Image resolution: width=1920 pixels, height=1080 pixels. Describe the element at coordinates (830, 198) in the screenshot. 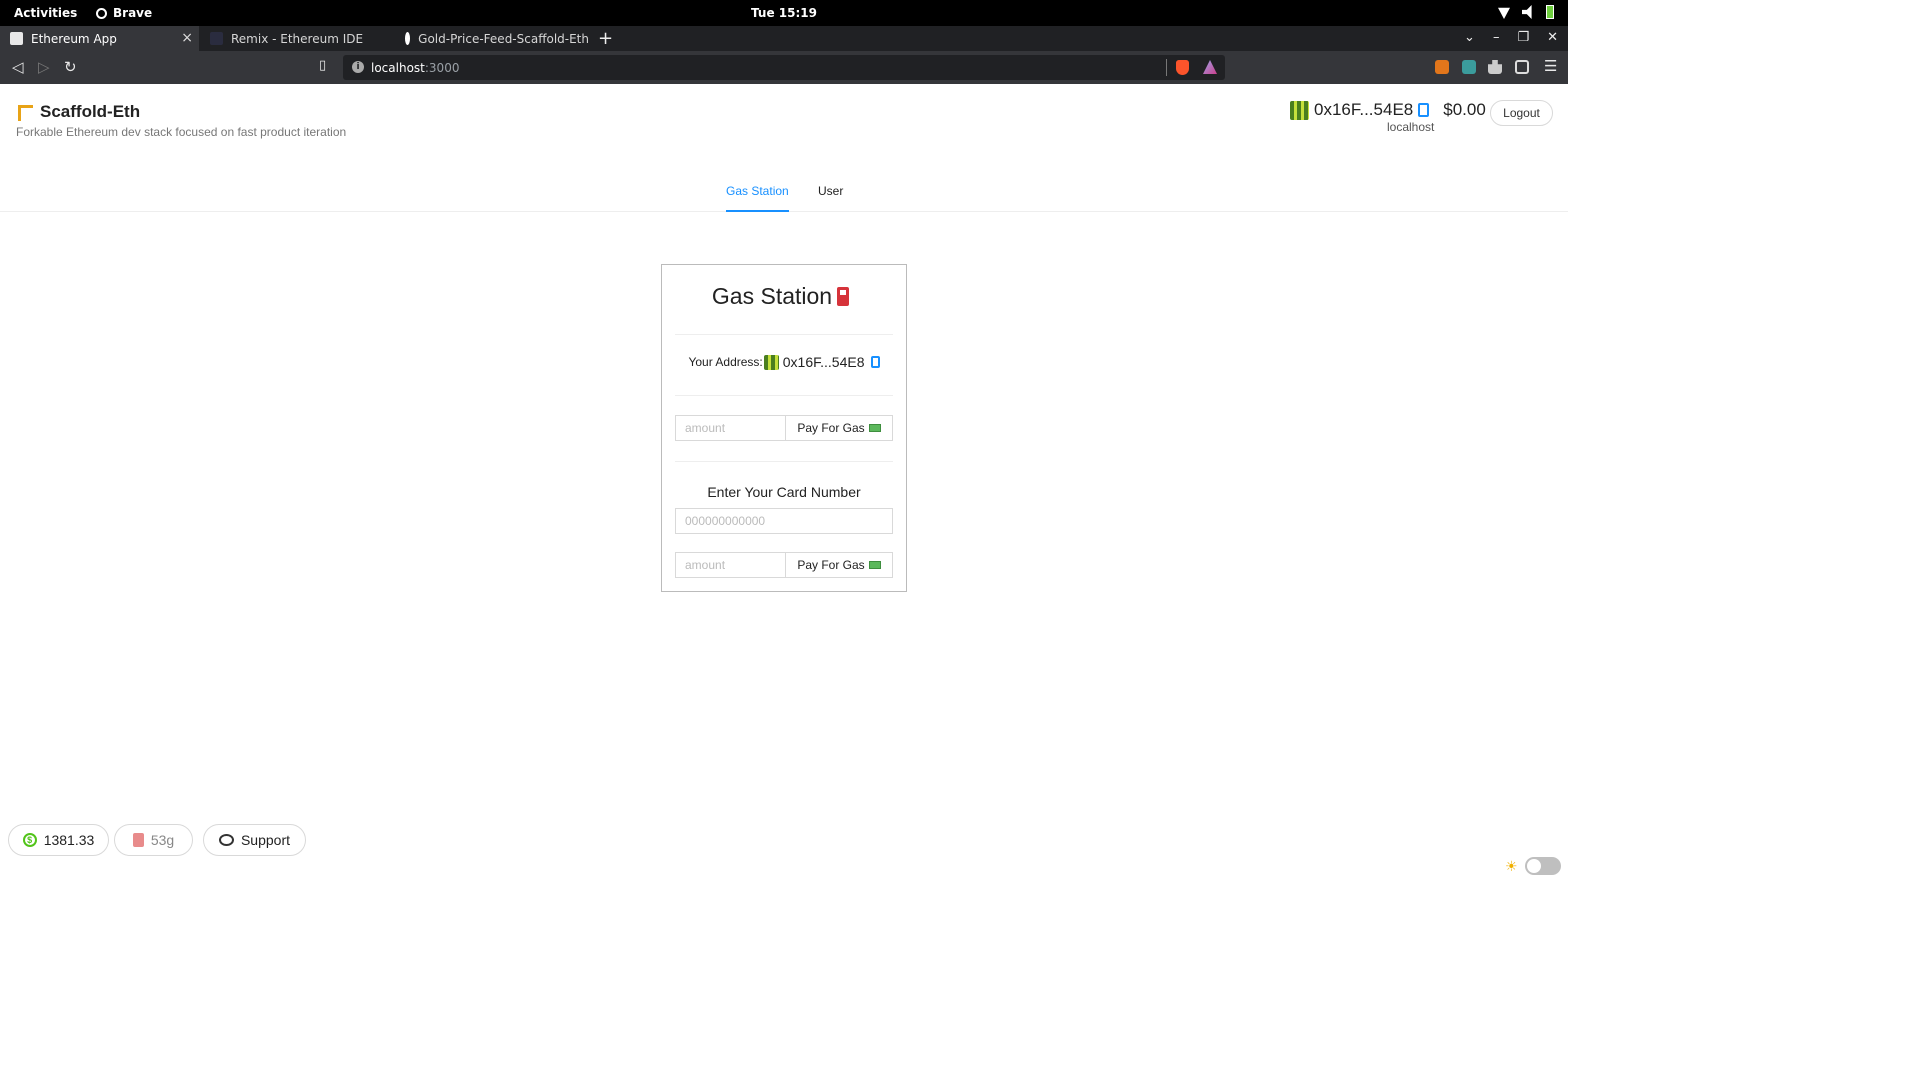

I see `tab-user: User` at that location.